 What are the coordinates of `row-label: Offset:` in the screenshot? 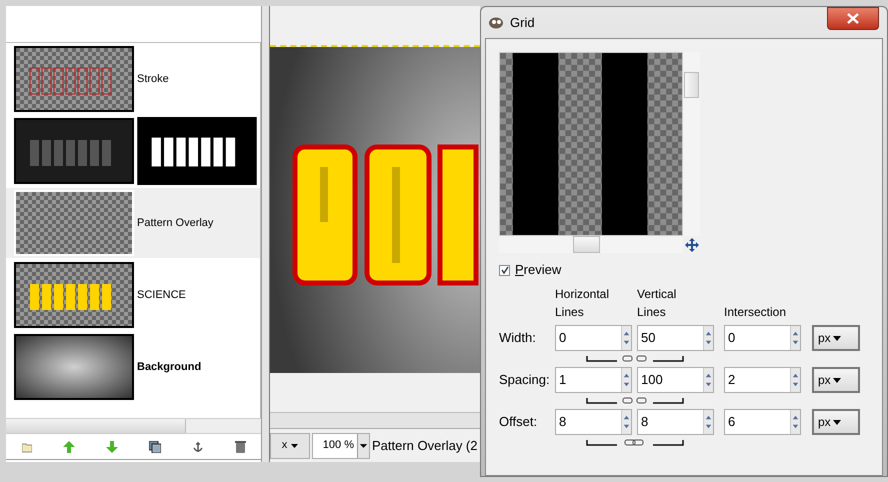 It's located at (518, 422).